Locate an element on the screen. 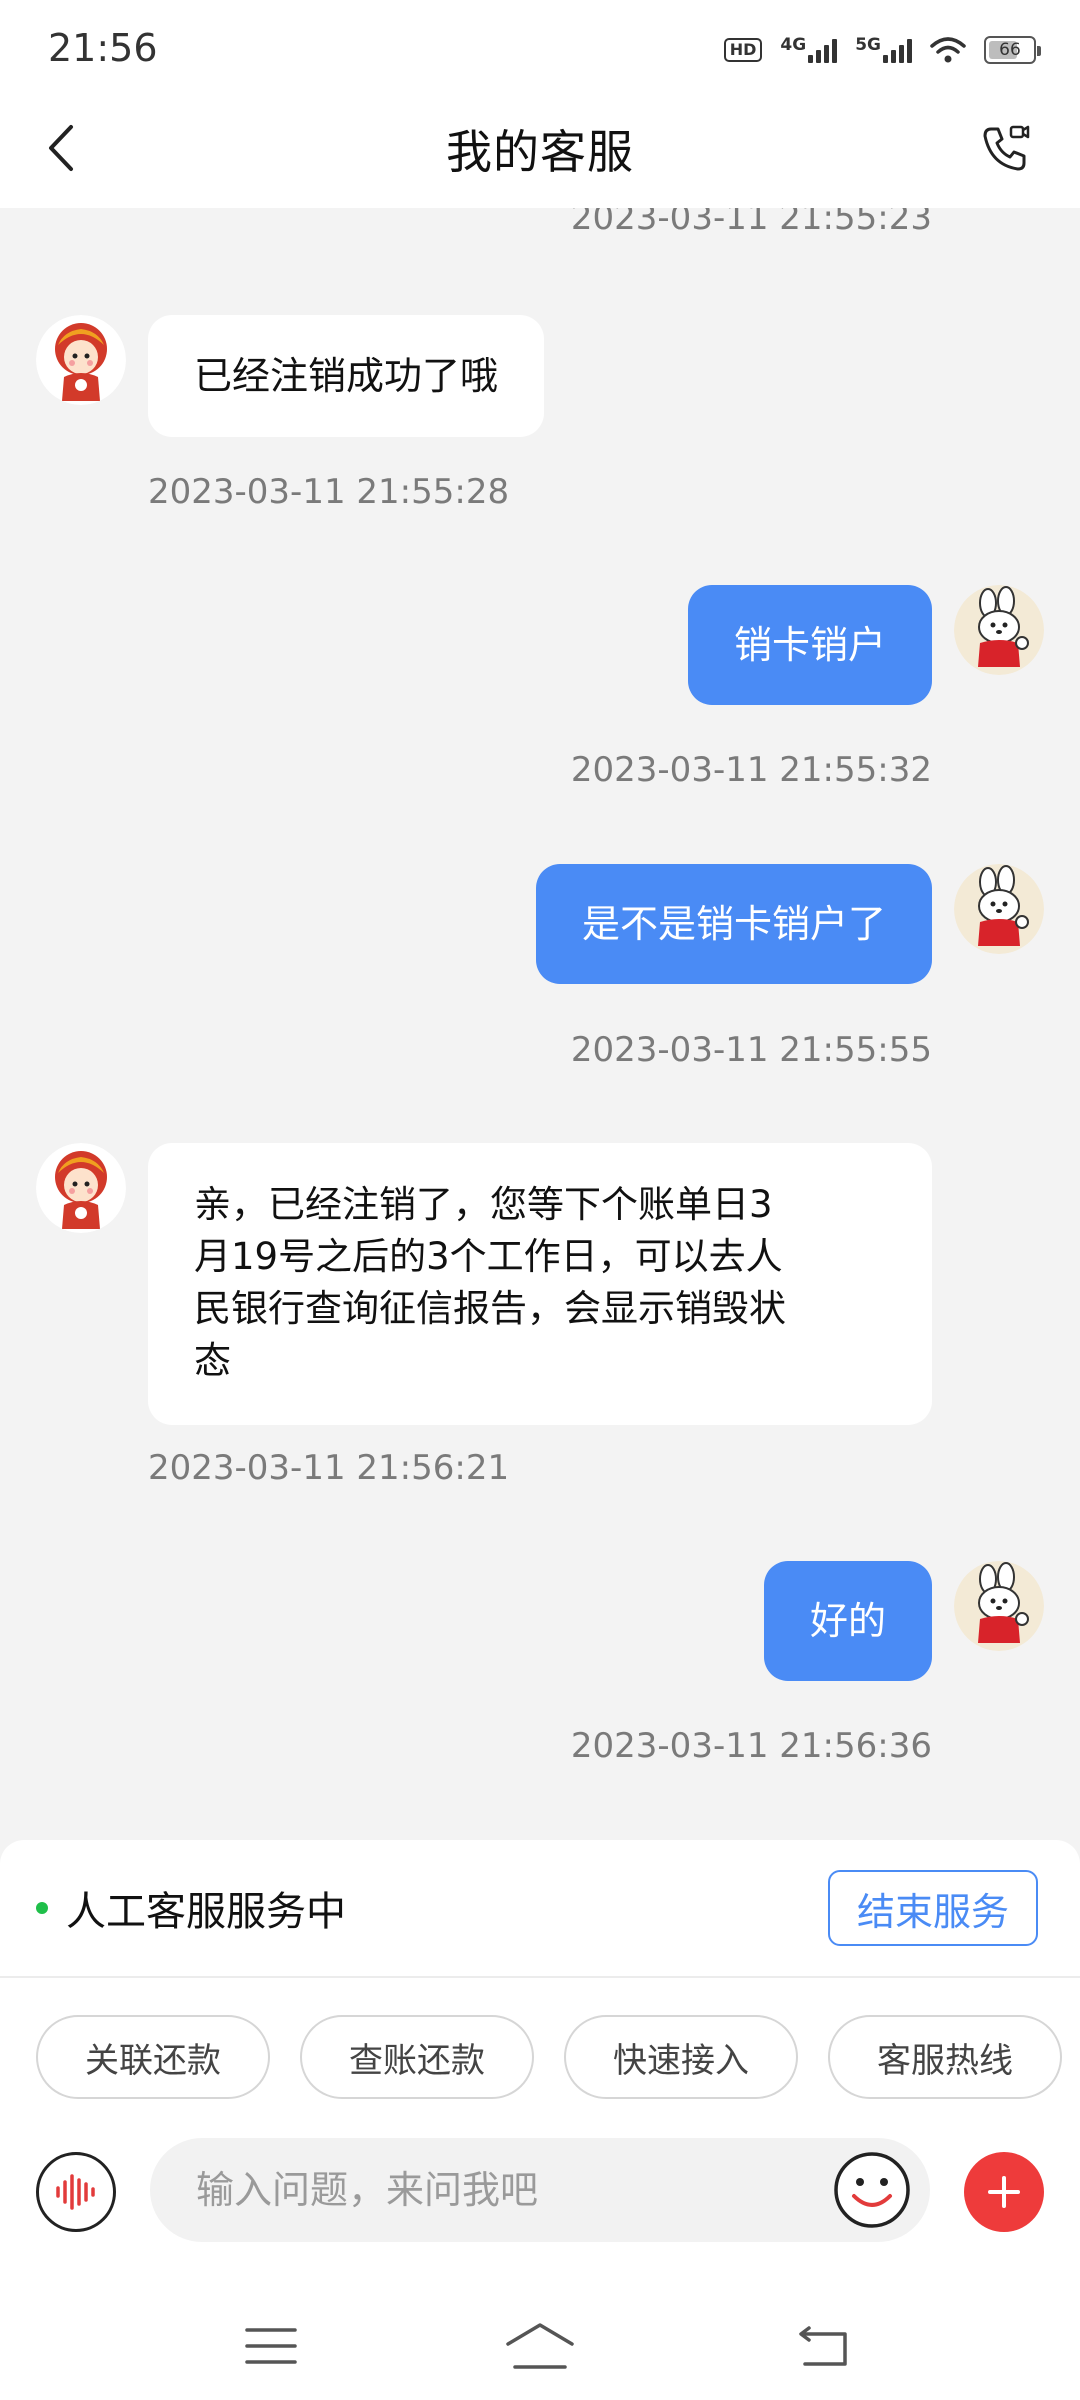 The width and height of the screenshot is (1080, 2400). end-service-button: 结束服务 is located at coordinates (933, 1908).